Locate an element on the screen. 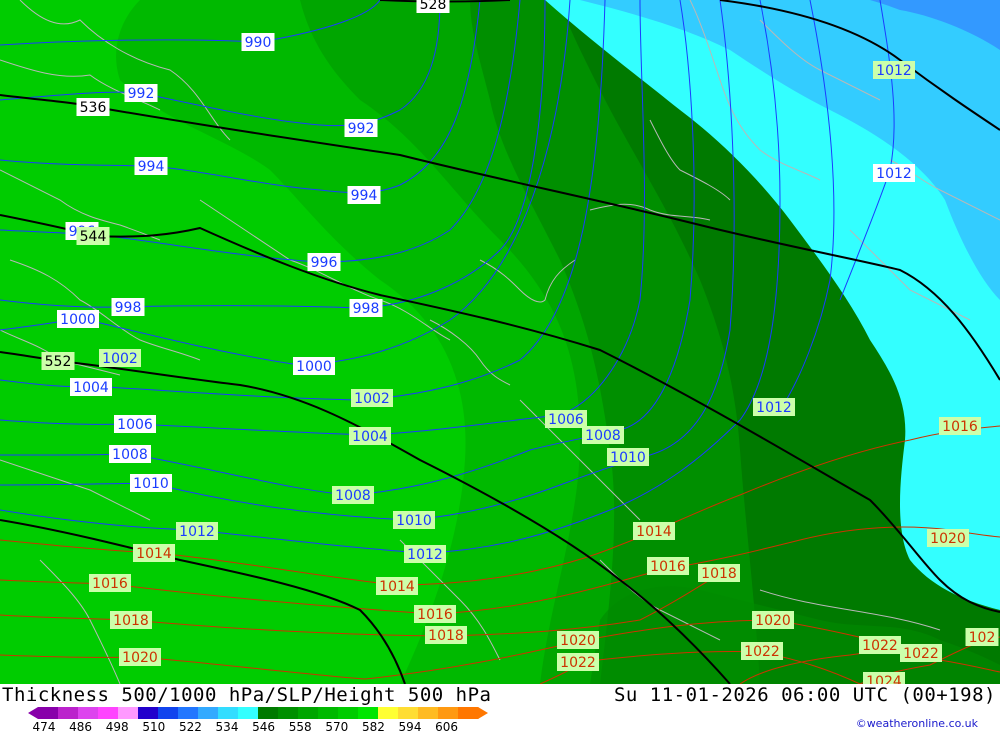  slp-label-1020a: 1020 is located at coordinates (140, 657).